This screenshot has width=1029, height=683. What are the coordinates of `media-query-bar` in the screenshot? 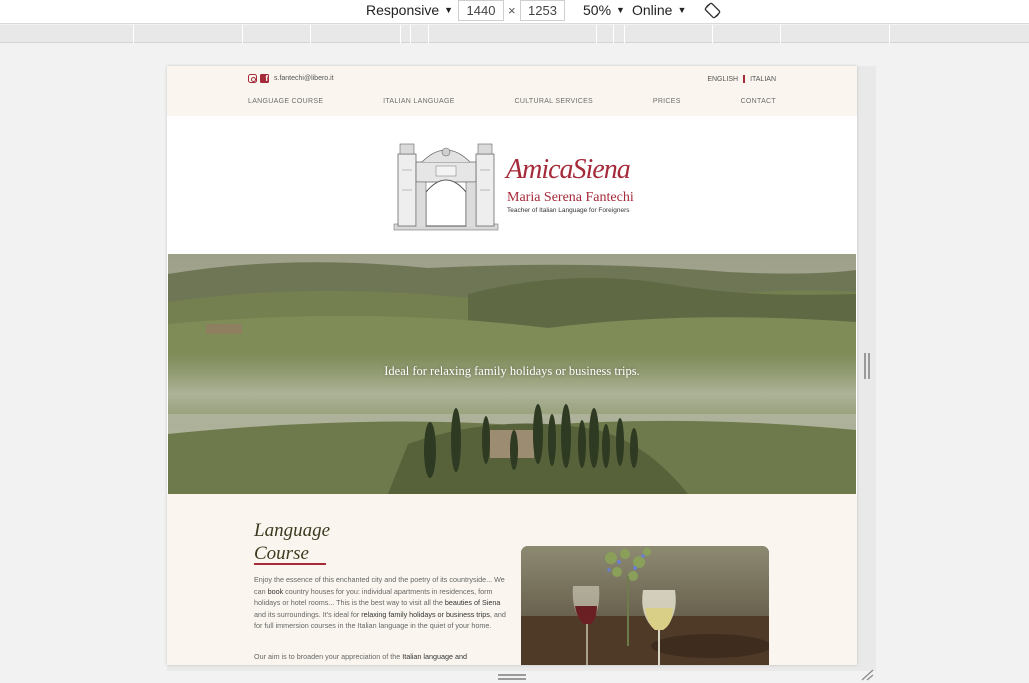 It's located at (514, 34).